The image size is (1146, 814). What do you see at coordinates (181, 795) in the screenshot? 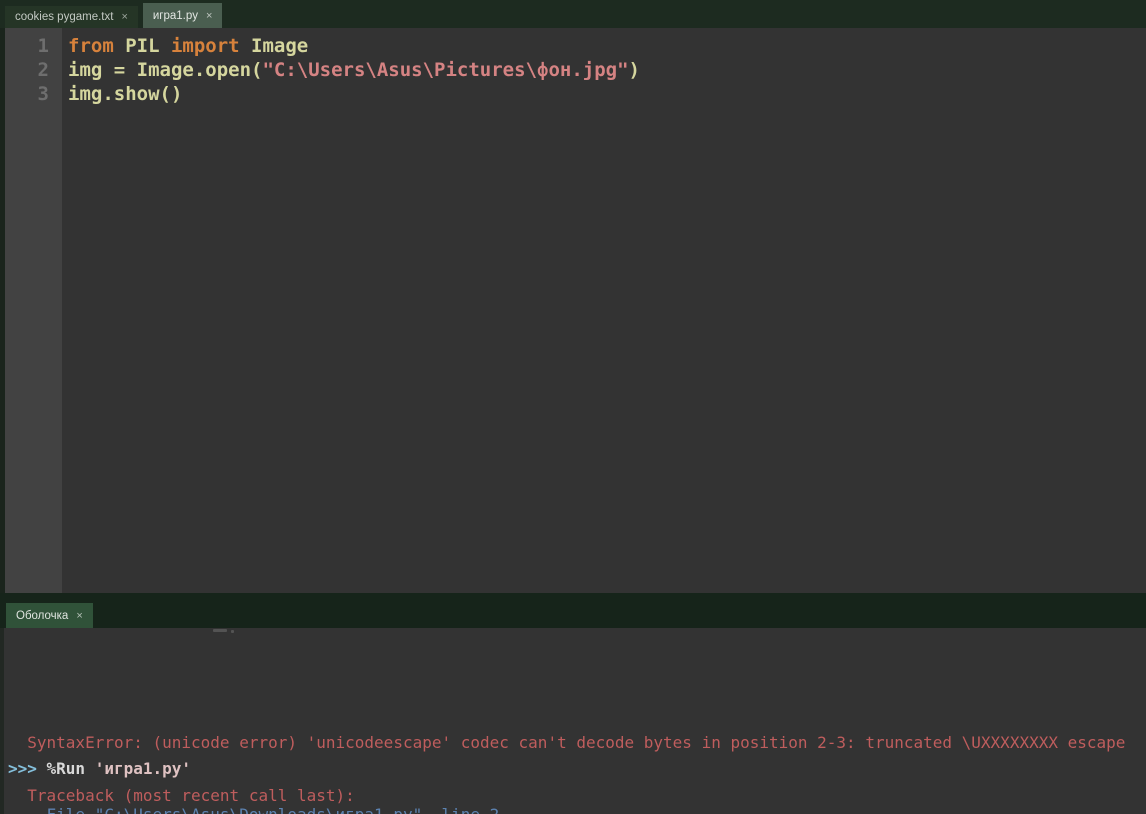
I see `shell-error-line: Traceback (most recent call last):` at bounding box center [181, 795].